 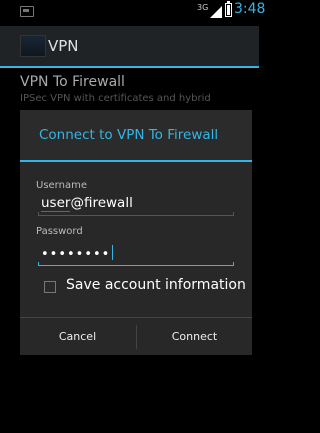 I want to click on username-field: user@firewall, so click(x=136, y=205).